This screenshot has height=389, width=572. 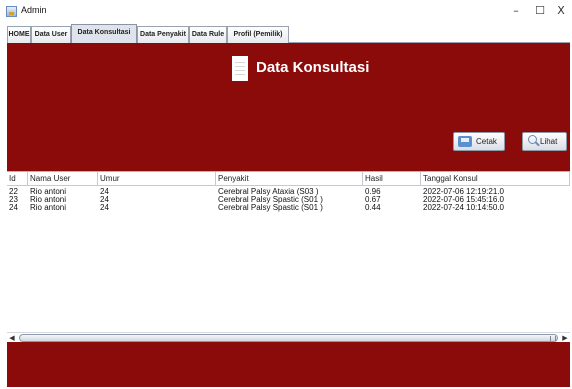 I want to click on lihat-button: Lihat, so click(x=544, y=141).